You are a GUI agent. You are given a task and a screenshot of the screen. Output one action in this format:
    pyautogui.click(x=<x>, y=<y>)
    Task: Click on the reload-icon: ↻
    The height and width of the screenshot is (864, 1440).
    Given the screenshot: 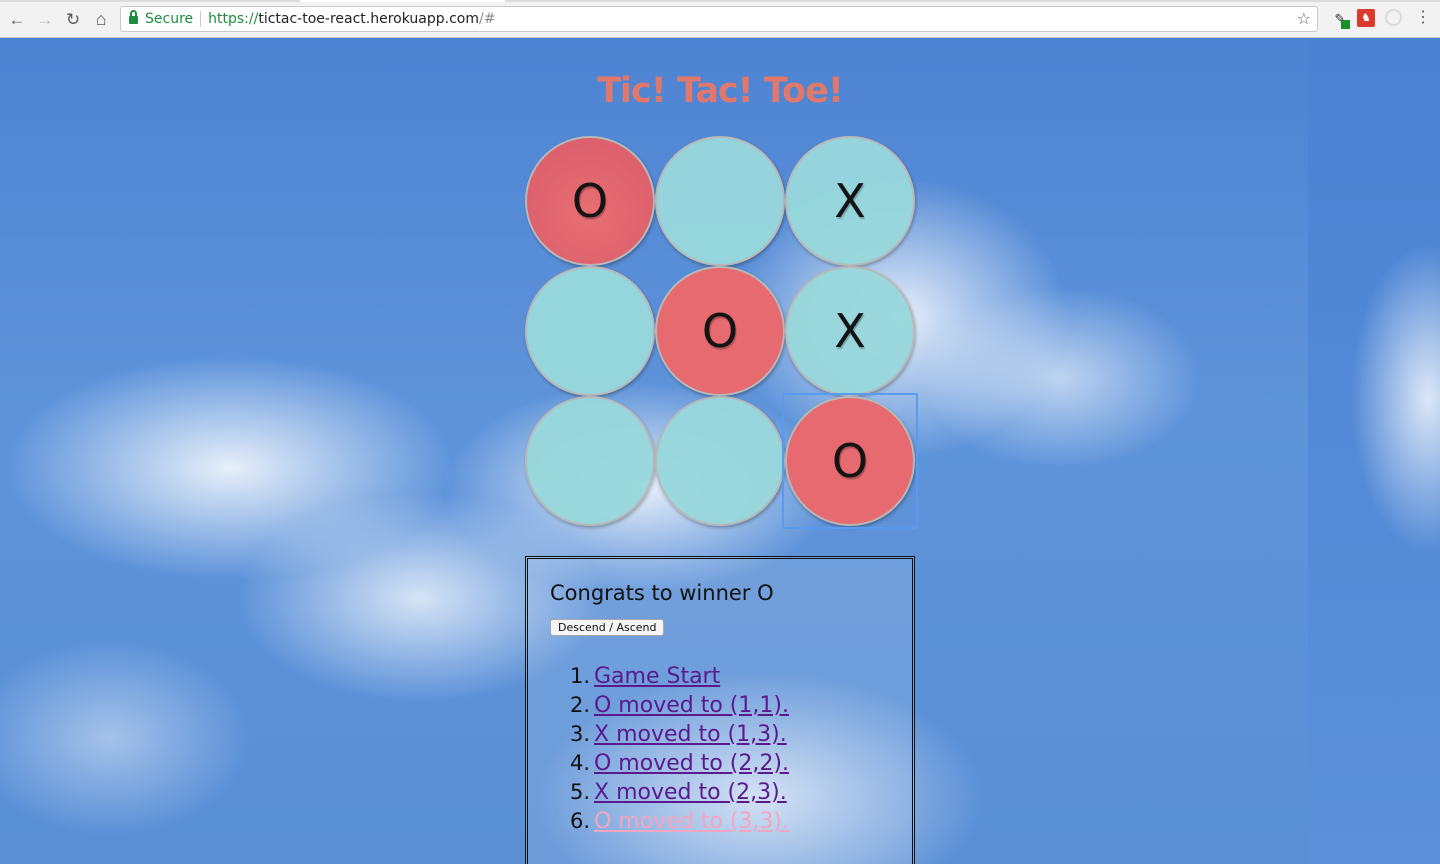 What is the action you would take?
    pyautogui.click(x=73, y=19)
    